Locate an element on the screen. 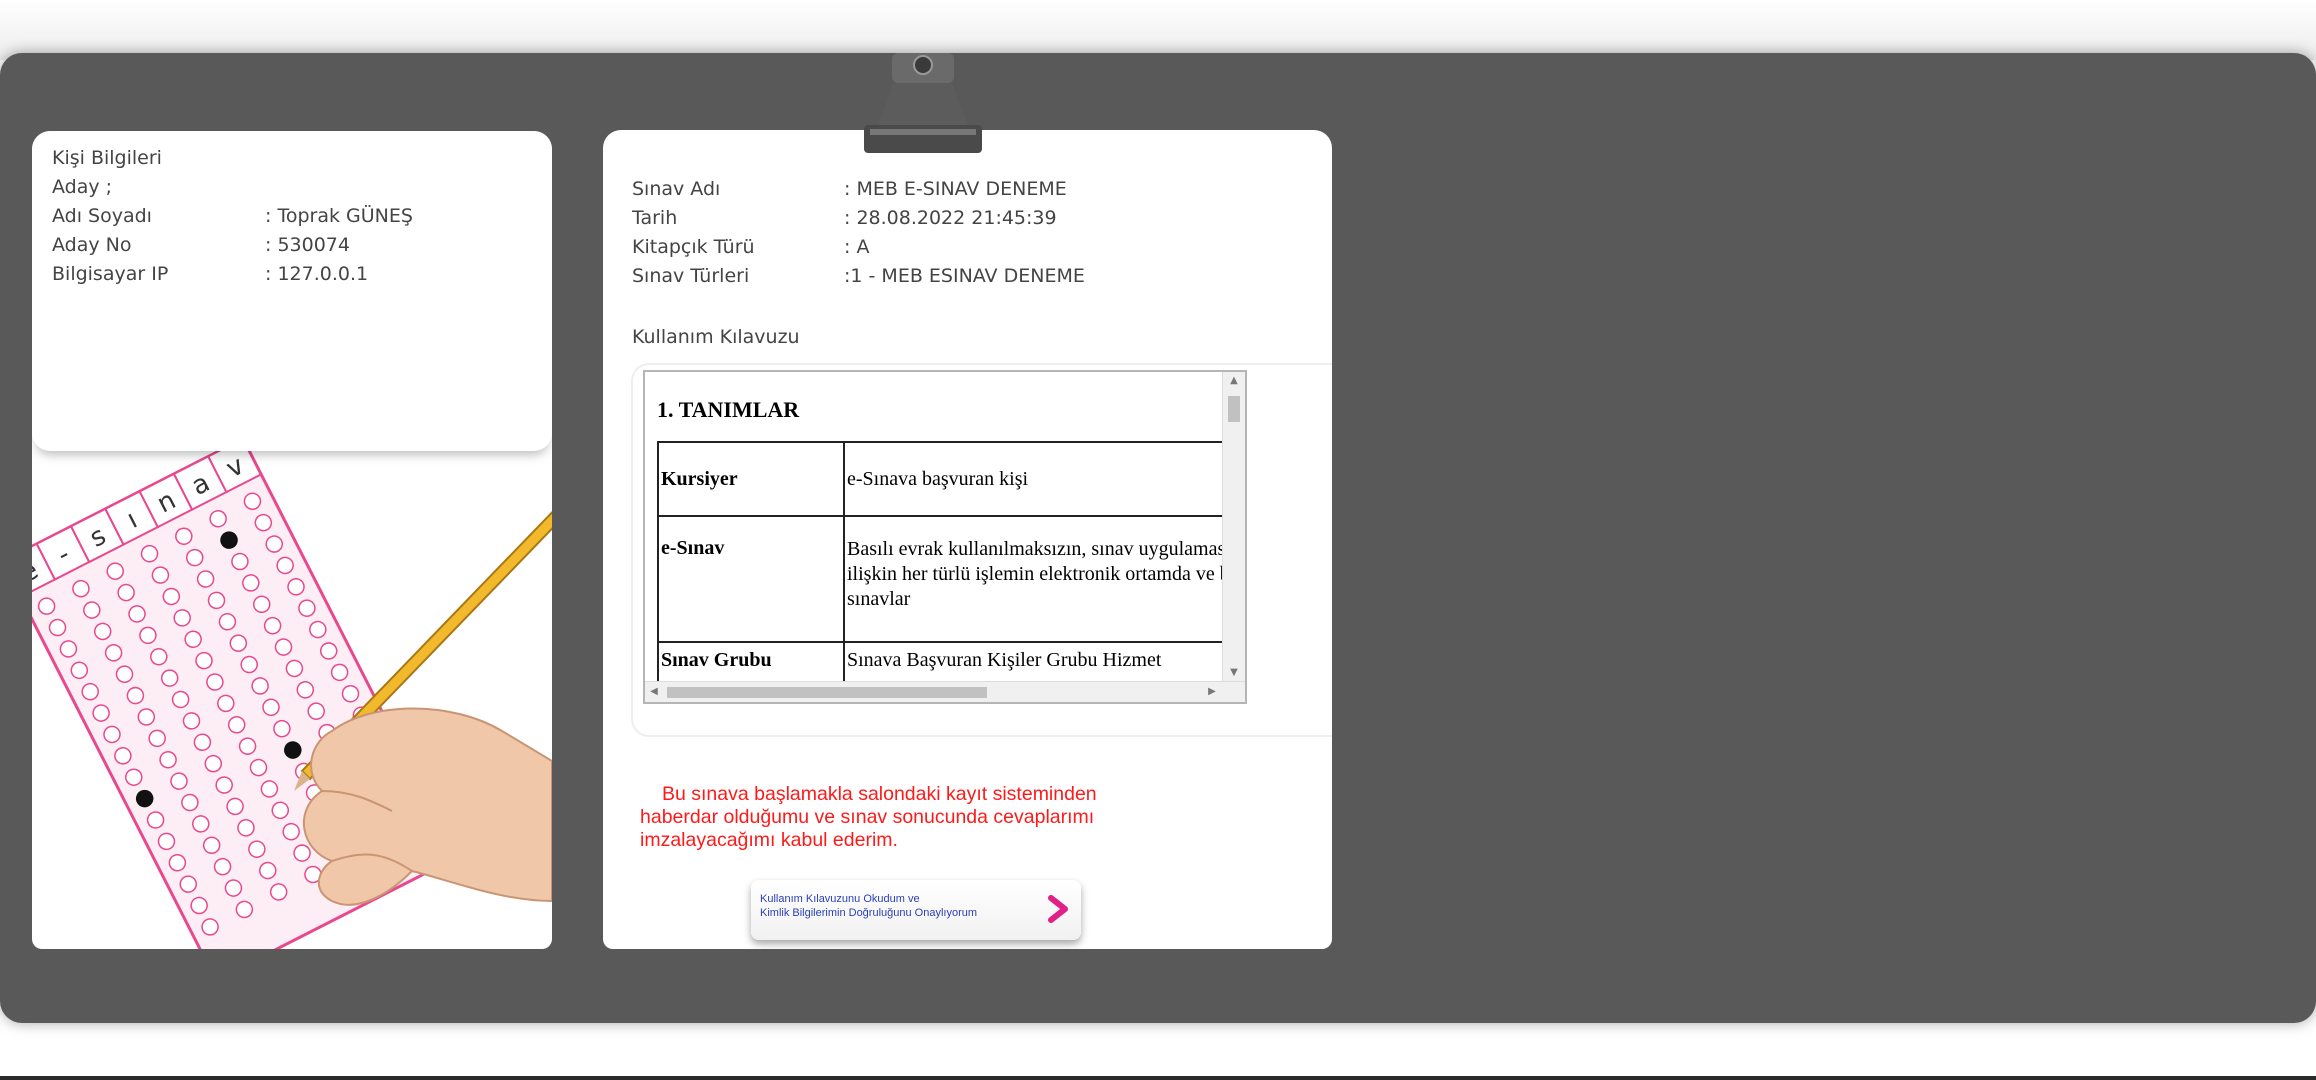 The height and width of the screenshot is (1080, 2316). document-heading: 1. TANIMLAR is located at coordinates (728, 409).